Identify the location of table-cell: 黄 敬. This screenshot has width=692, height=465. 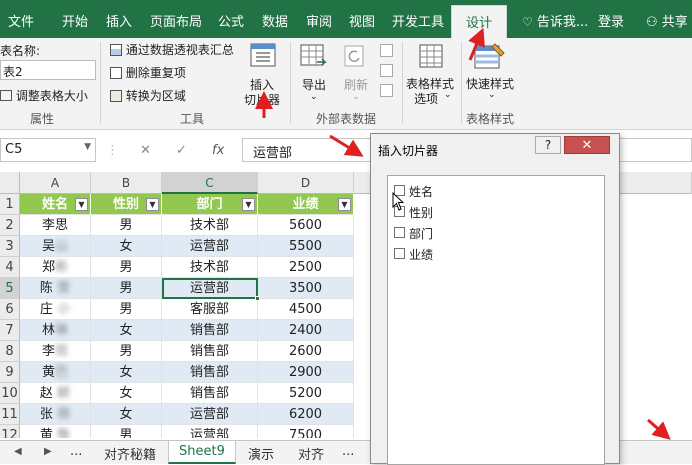
(55, 431).